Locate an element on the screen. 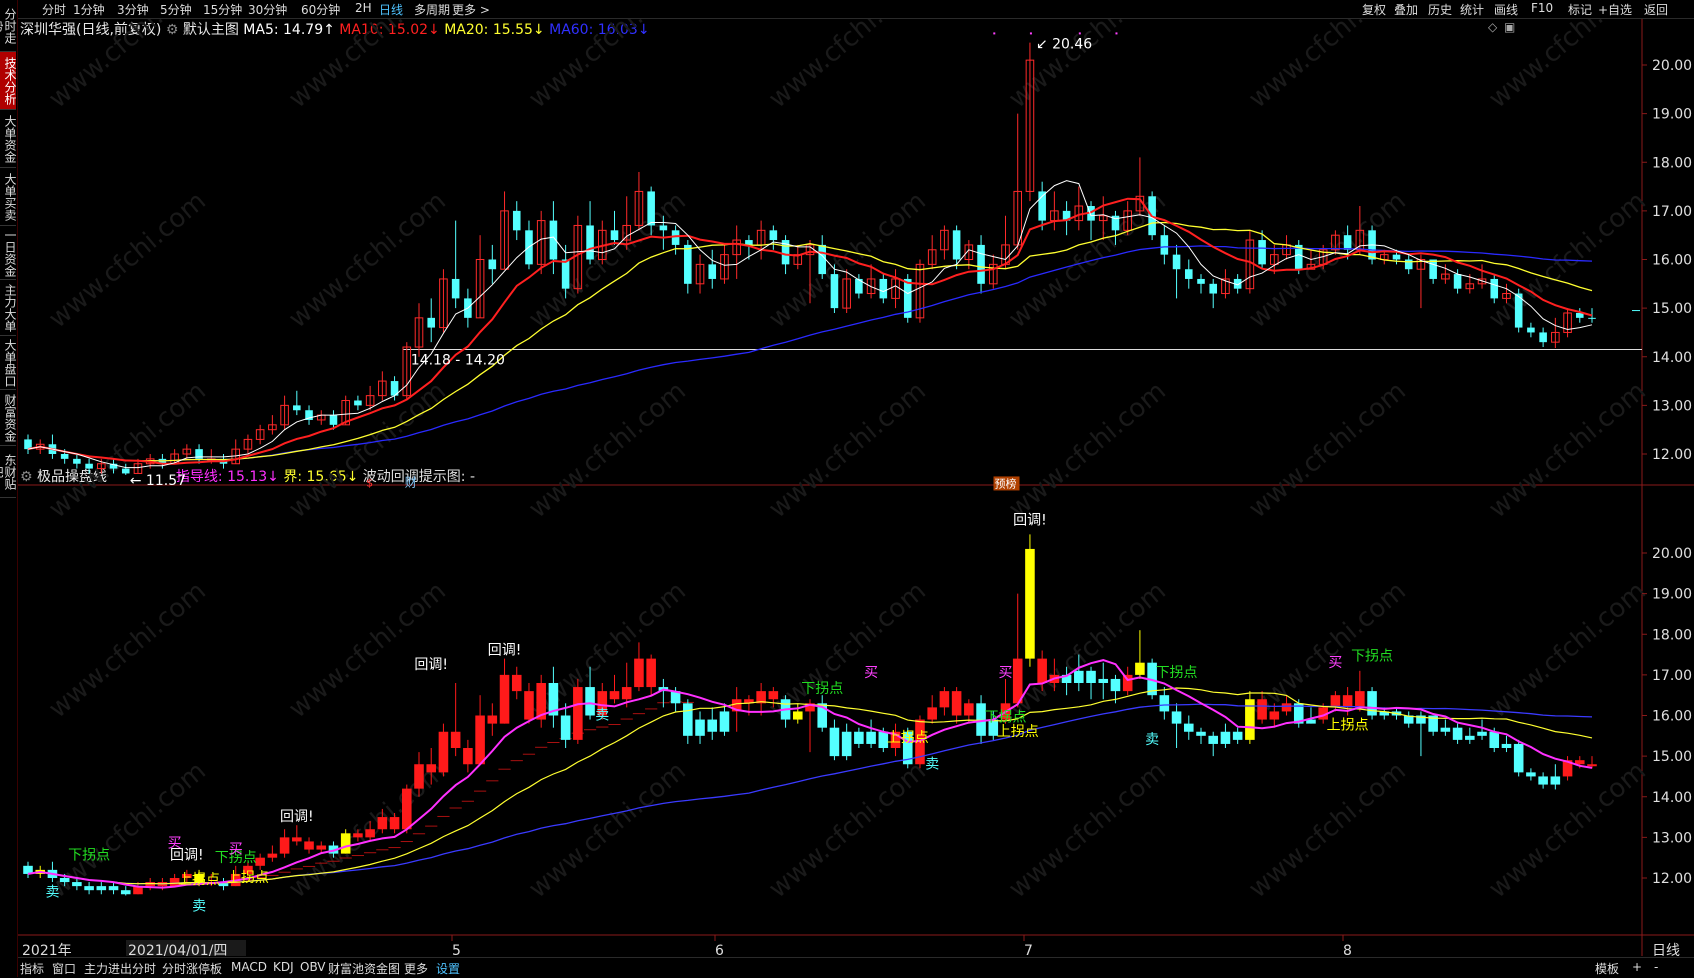  month-label: 8 is located at coordinates (1347, 949).